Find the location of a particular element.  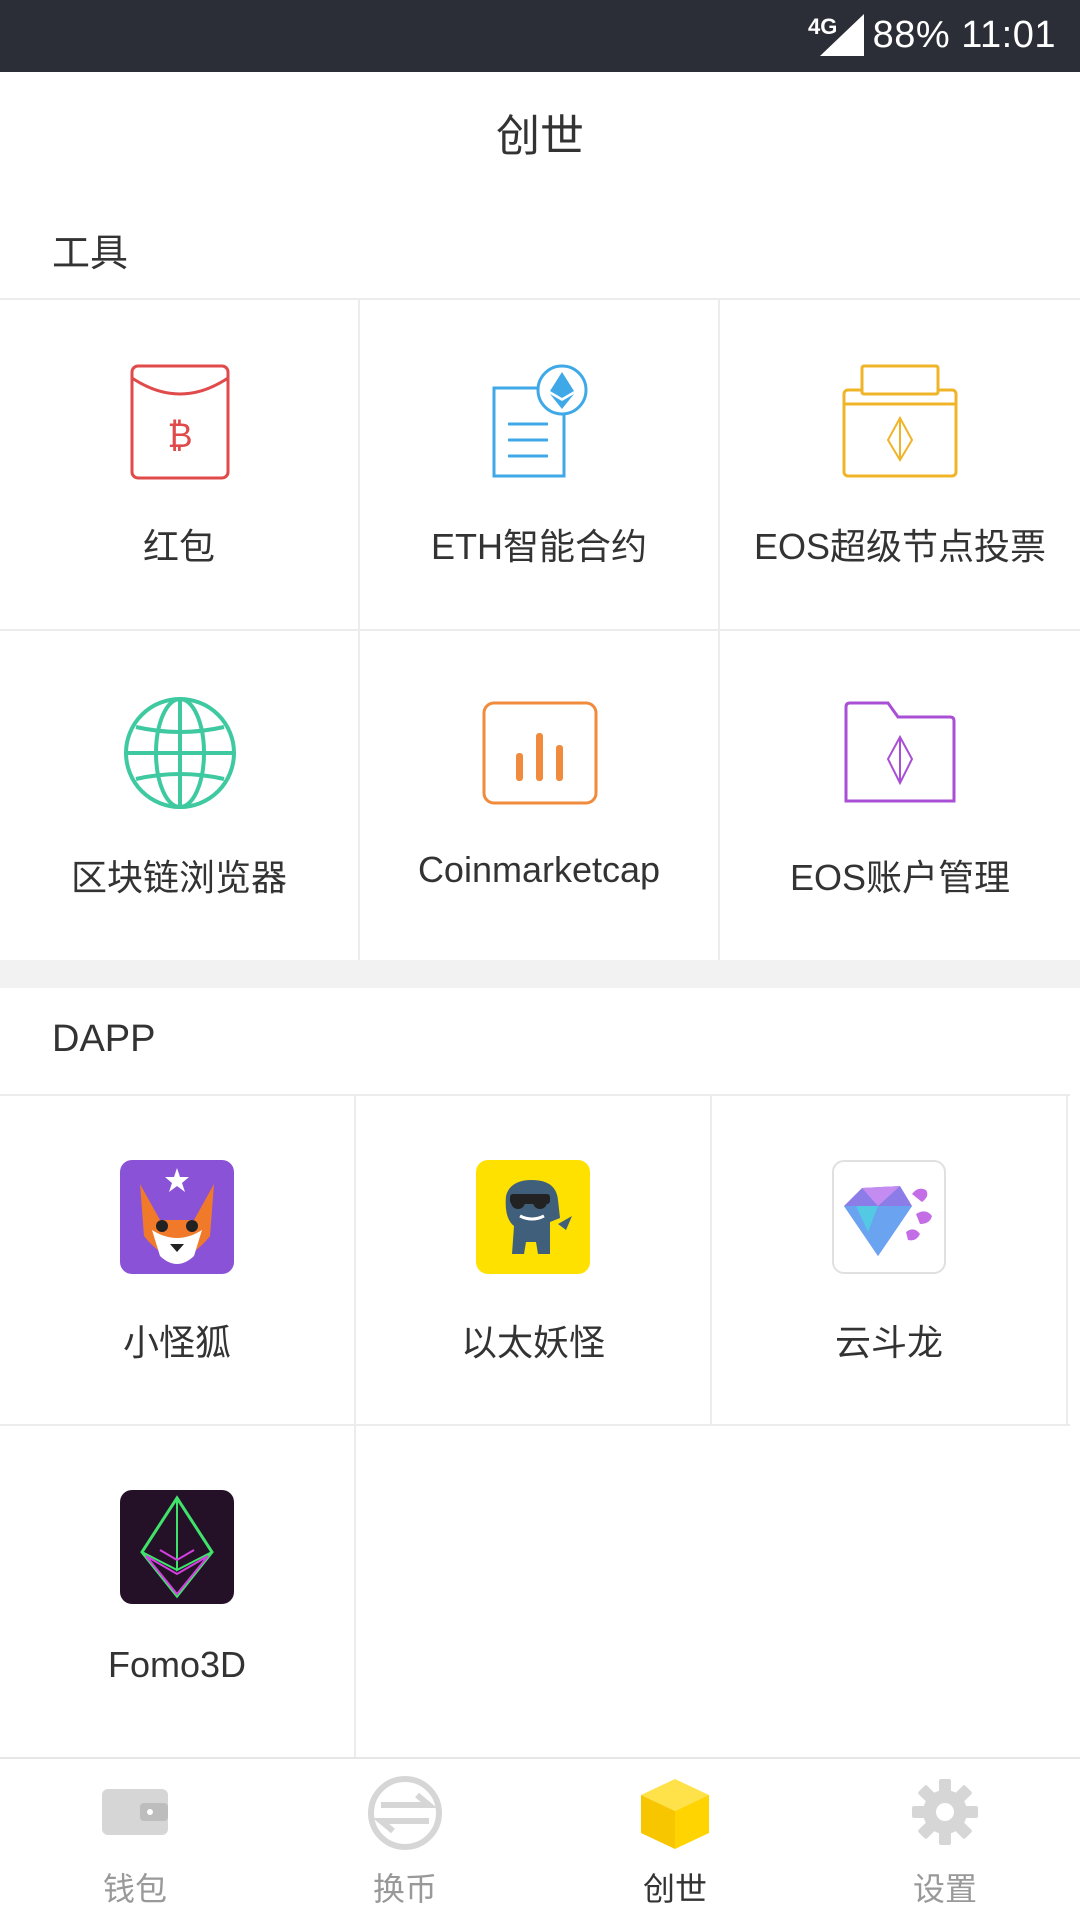

dapp-label: 云斗龙 is located at coordinates (888, 1342).